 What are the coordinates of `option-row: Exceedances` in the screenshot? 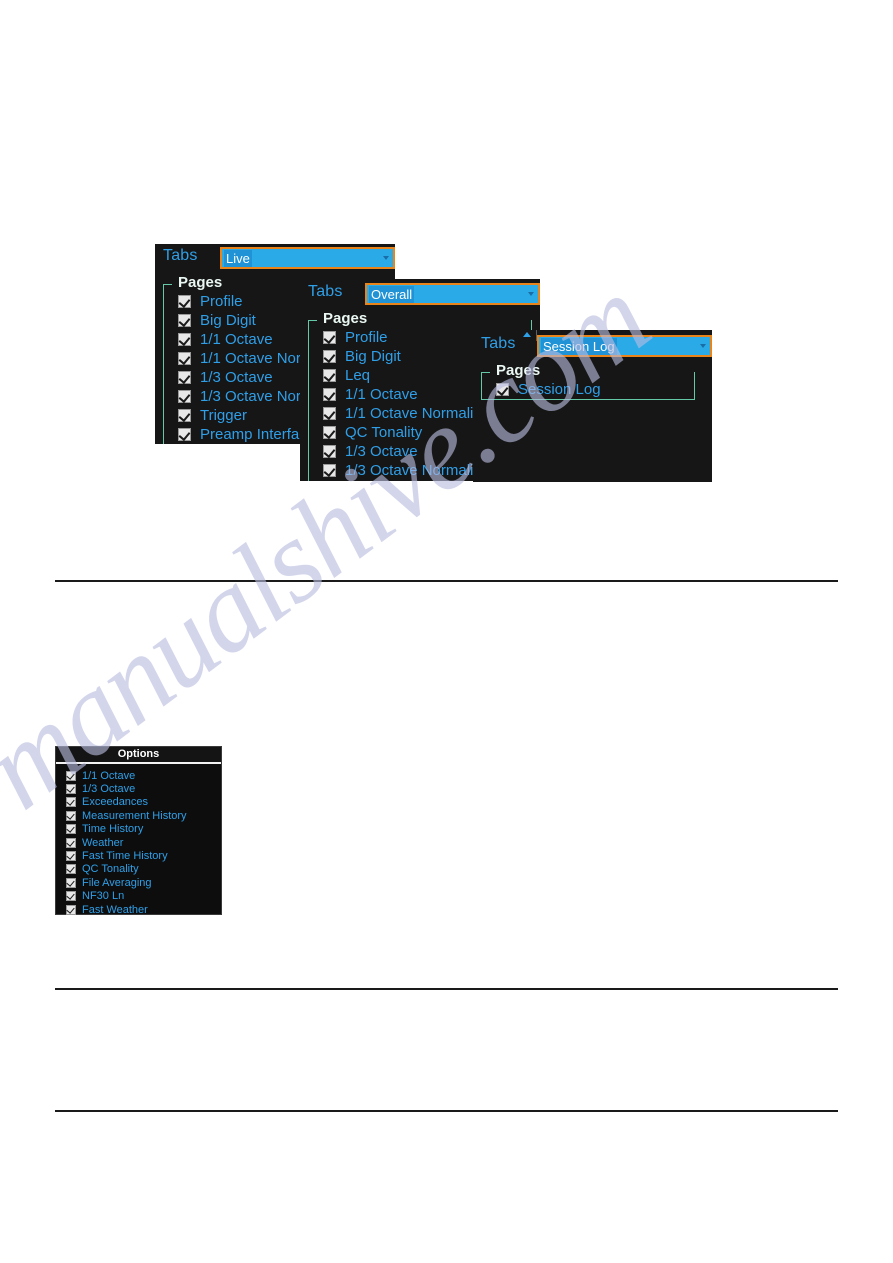 It's located at (143, 802).